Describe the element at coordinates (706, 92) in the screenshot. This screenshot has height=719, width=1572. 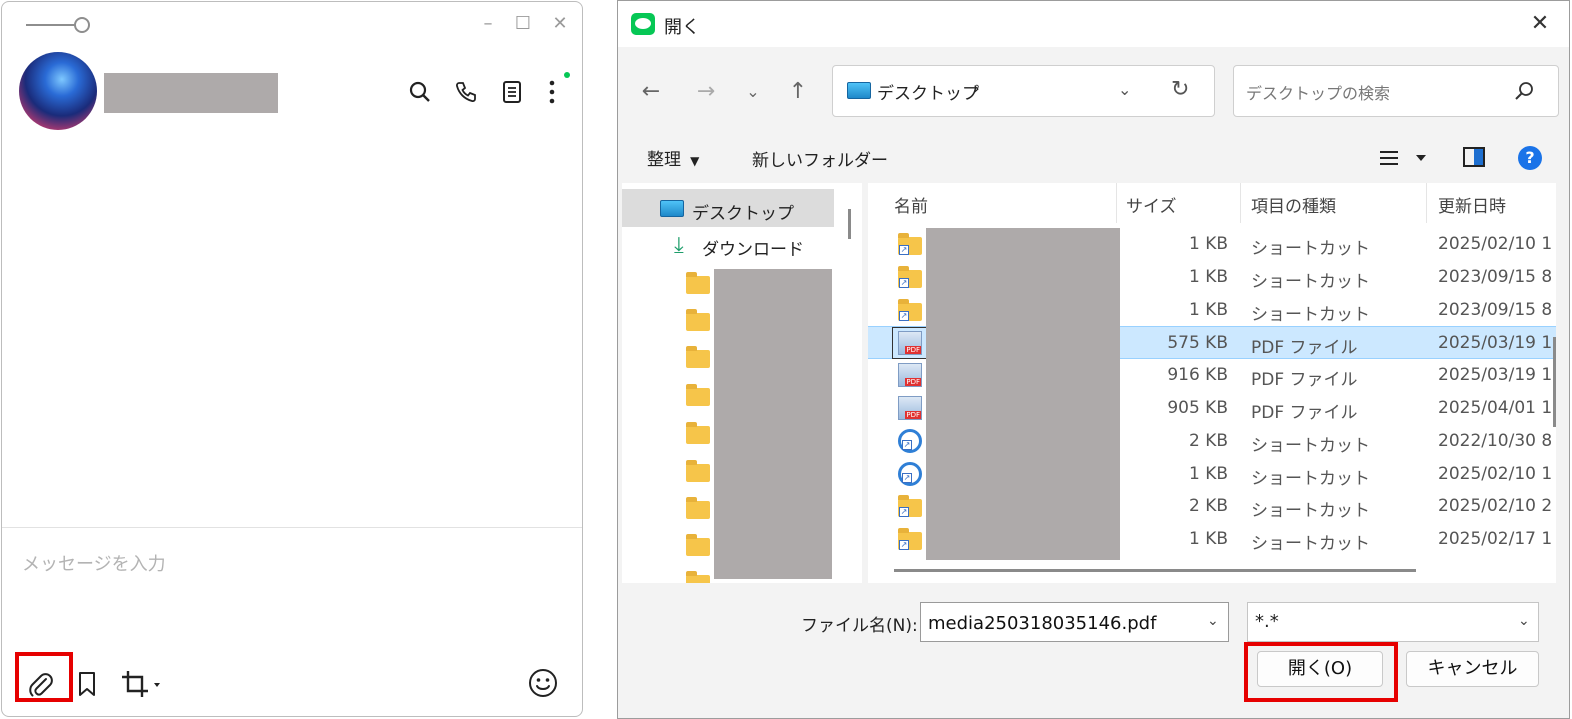
I see `forward-arrow-icon: →` at that location.